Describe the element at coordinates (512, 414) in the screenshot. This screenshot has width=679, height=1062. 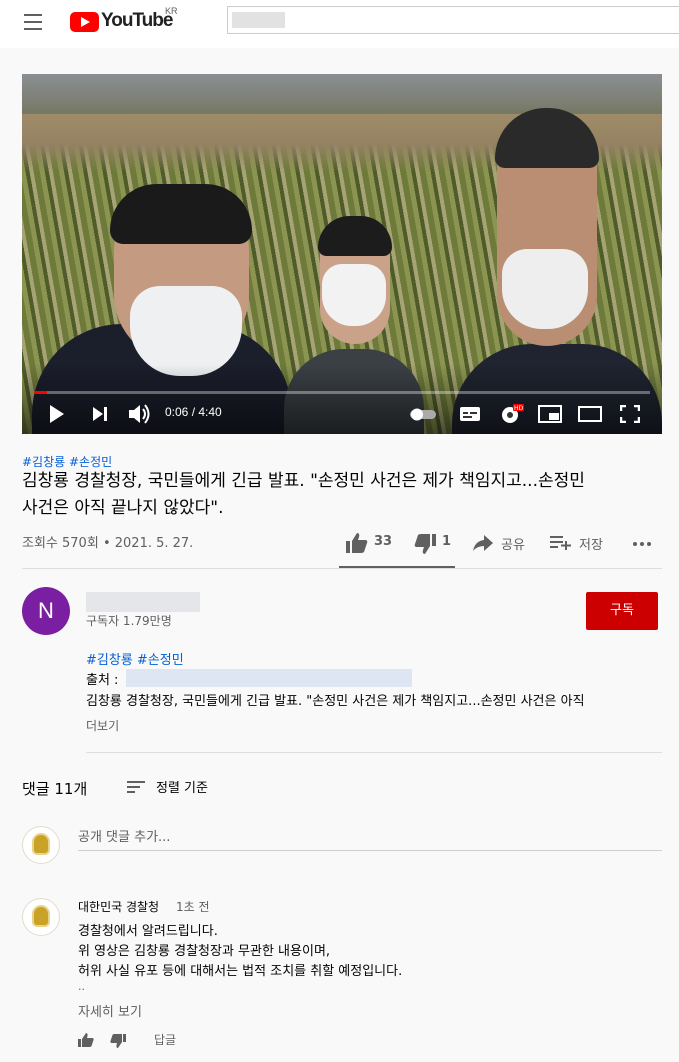
I see `settings-icon: HD` at that location.